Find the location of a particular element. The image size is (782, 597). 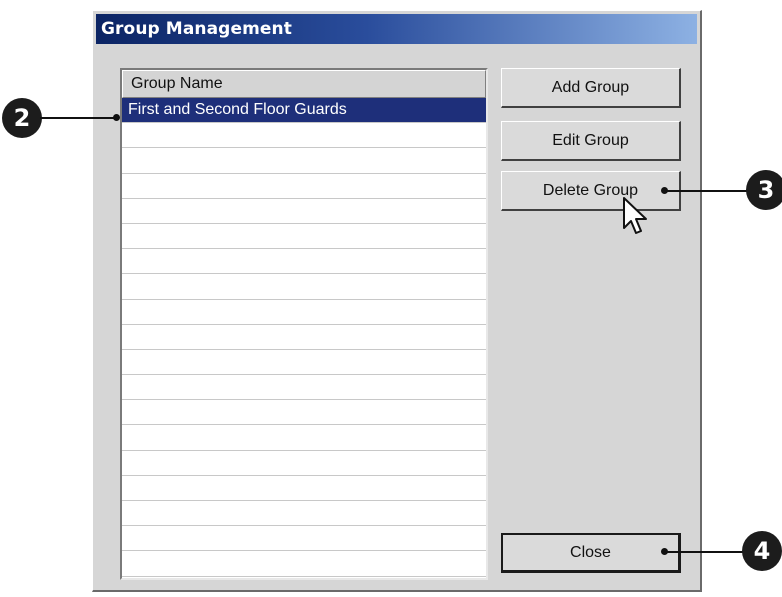

edit-group-button: Edit Group is located at coordinates (591, 141).